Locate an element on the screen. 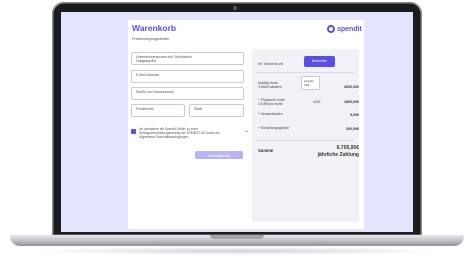 This screenshot has height=263, width=474. quantity-input: Anzahl 150 is located at coordinates (310, 83).